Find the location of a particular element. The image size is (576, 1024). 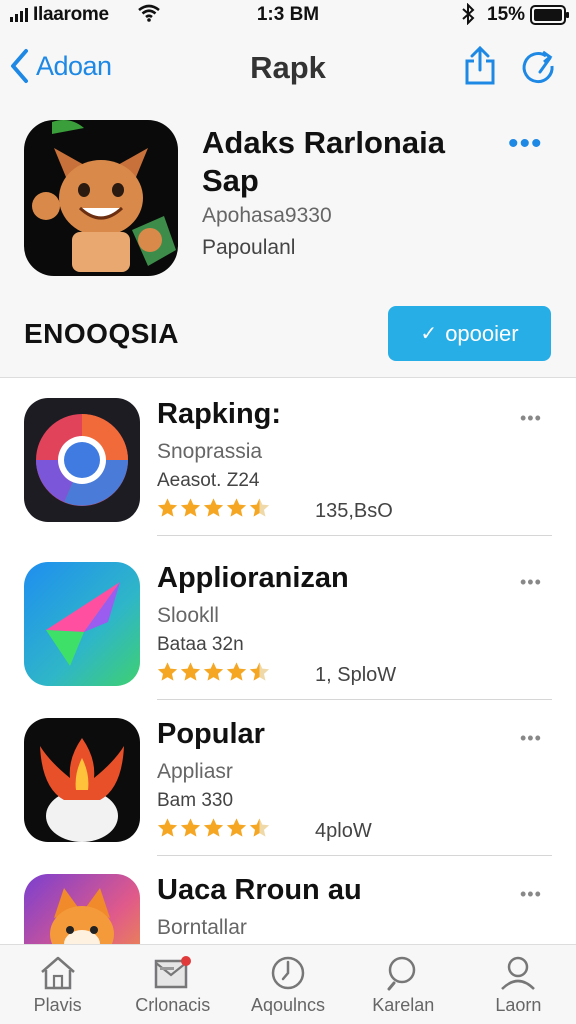

app-detail: Bataa 32n is located at coordinates (200, 644).